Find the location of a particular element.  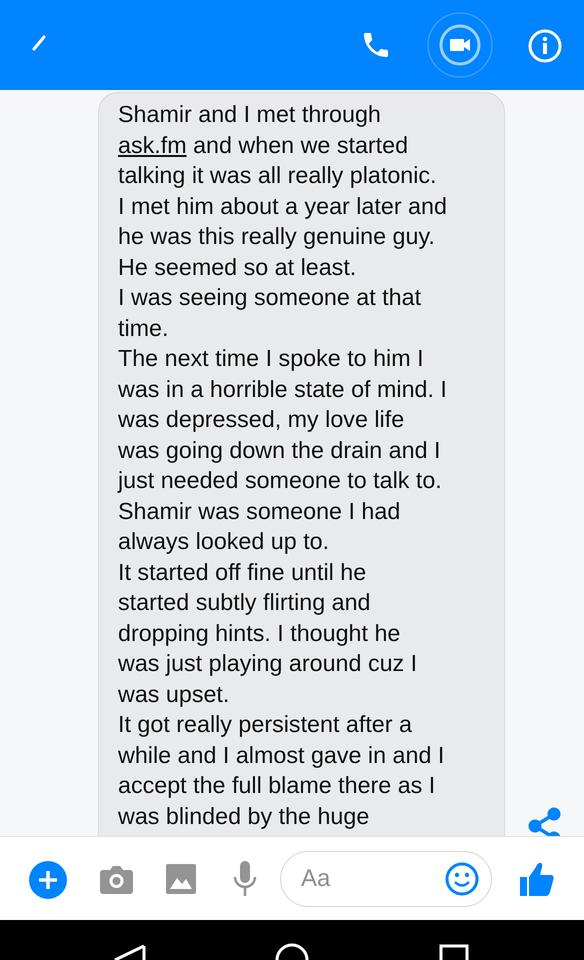

link: ask.fm is located at coordinates (152, 145).